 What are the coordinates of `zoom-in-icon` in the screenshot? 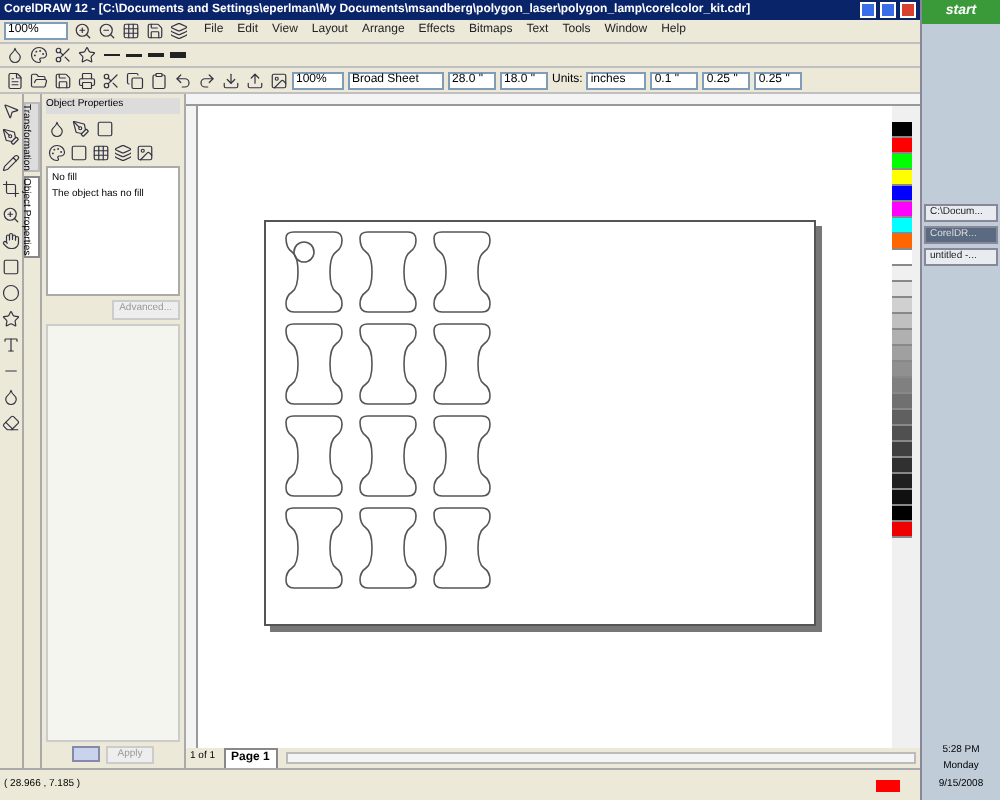 It's located at (82, 31).